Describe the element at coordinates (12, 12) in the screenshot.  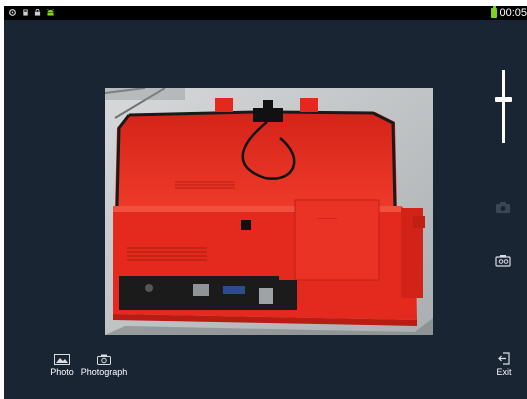
I see `settings-icon` at that location.